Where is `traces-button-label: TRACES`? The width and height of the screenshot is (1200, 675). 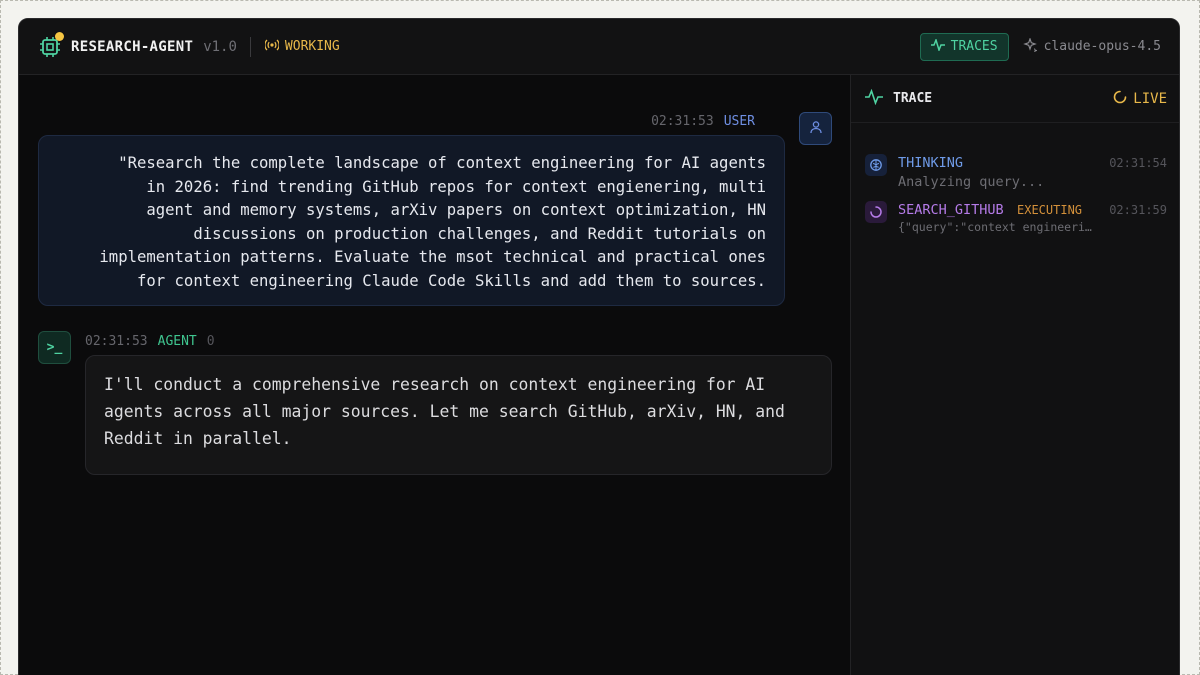
traces-button-label: TRACES is located at coordinates (974, 46).